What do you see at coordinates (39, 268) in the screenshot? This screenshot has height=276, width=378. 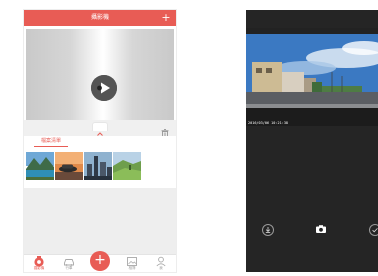 I see `nav-label-camera: 攝影機` at bounding box center [39, 268].